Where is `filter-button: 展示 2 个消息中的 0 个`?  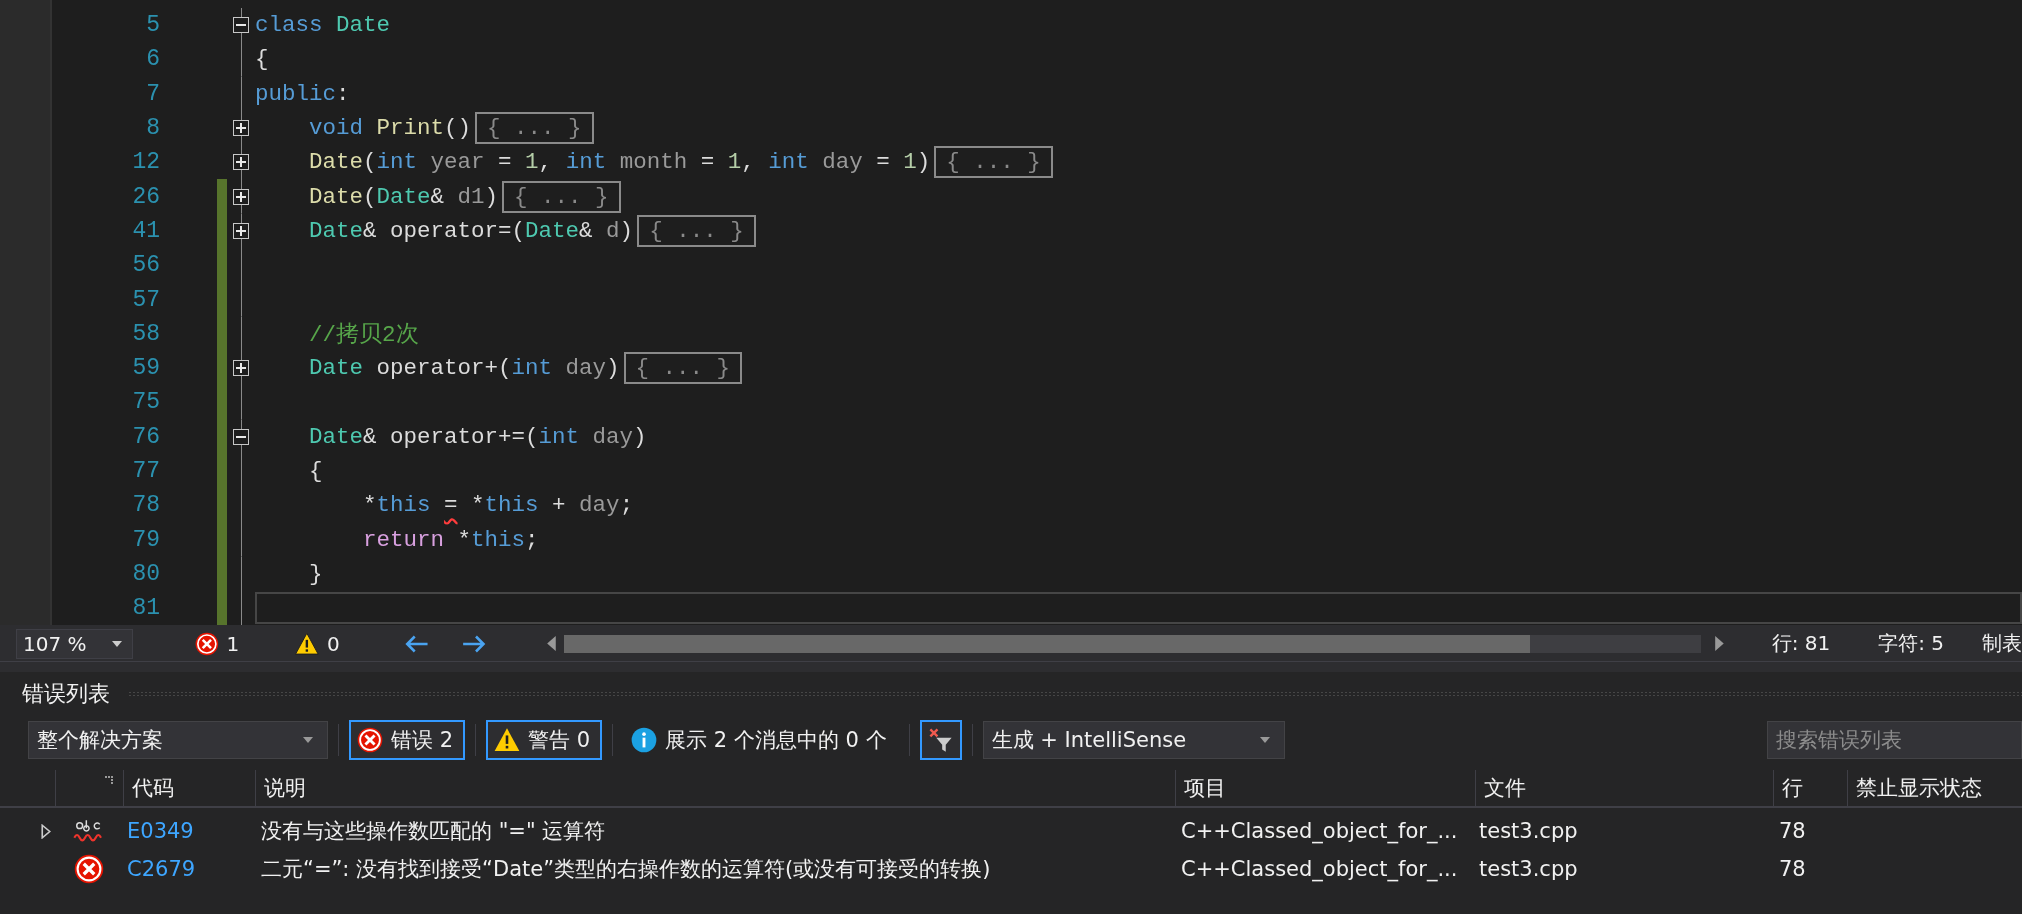 filter-button: 展示 2 个消息中的 0 个 is located at coordinates (761, 740).